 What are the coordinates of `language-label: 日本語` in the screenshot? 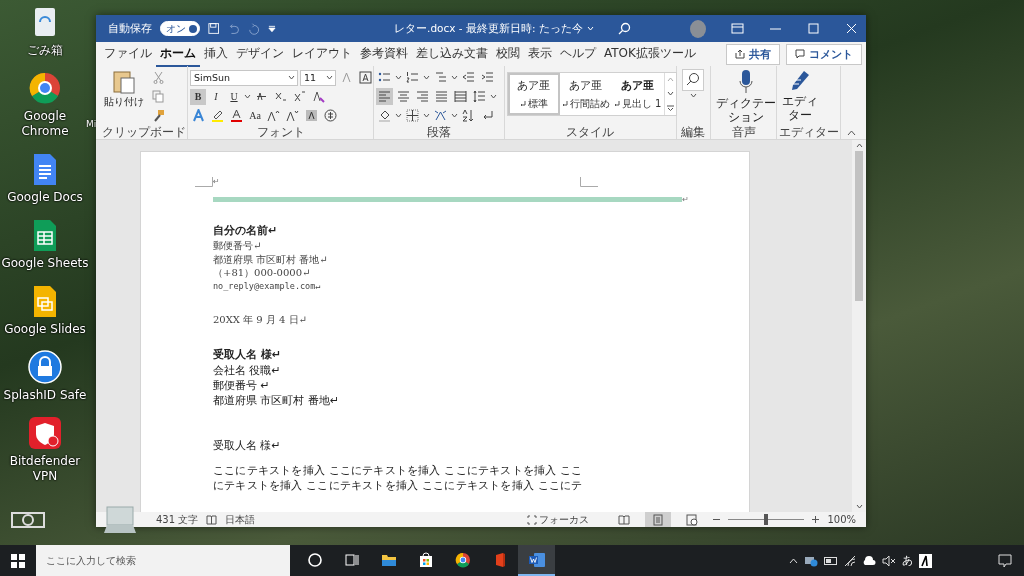 It's located at (240, 519).